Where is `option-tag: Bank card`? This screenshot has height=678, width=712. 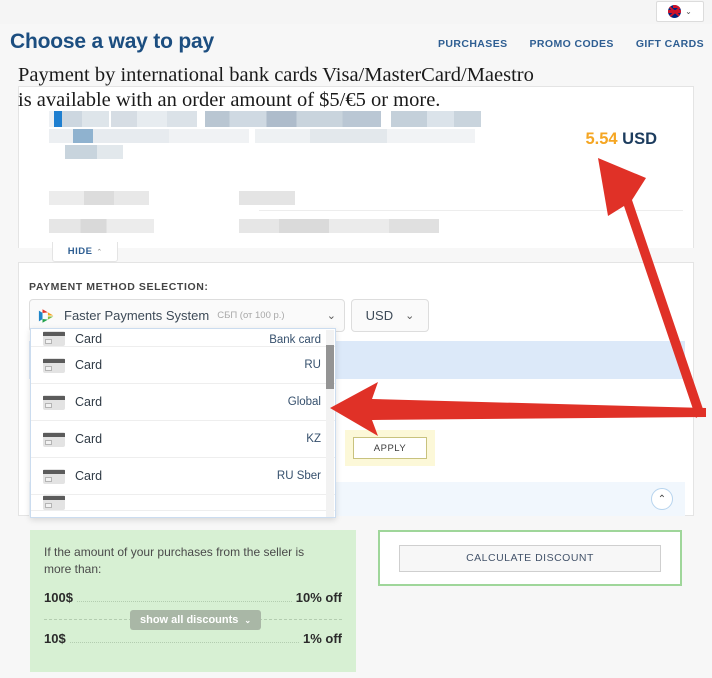
option-tag: Bank card is located at coordinates (295, 340).